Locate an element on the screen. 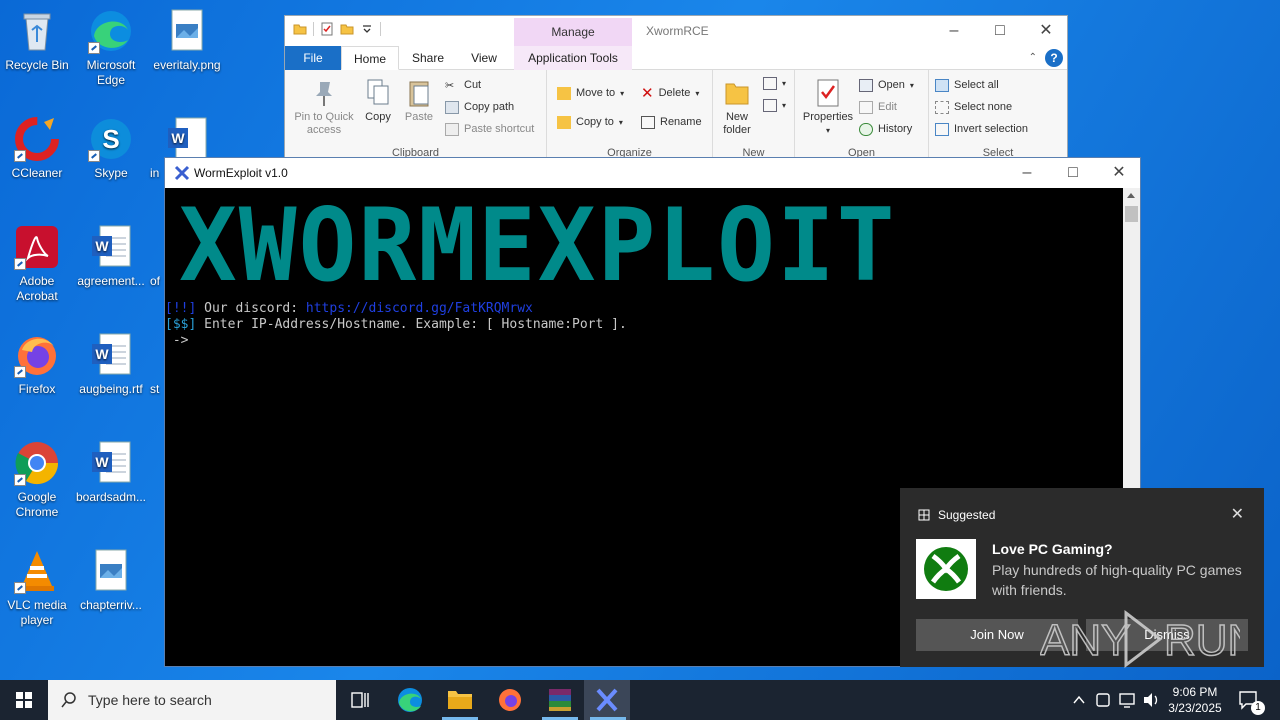 Image resolution: width=1280 pixels, height=720 pixels. desktop-icon-adobe-acrobat: Adobe Acrobat is located at coordinates (37, 264).